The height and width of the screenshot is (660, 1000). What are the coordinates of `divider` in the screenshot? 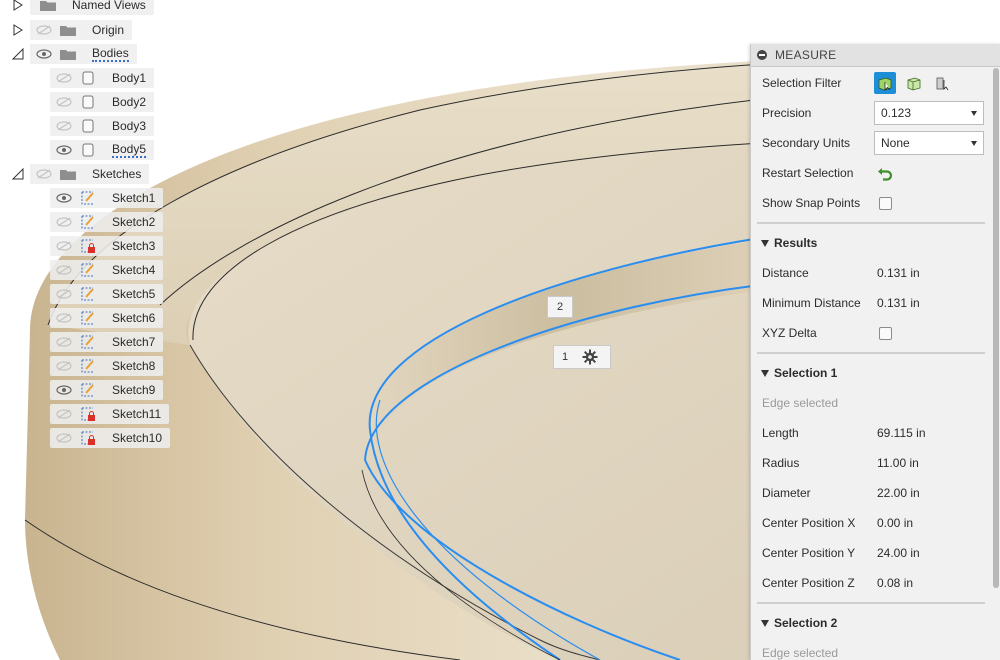 It's located at (871, 353).